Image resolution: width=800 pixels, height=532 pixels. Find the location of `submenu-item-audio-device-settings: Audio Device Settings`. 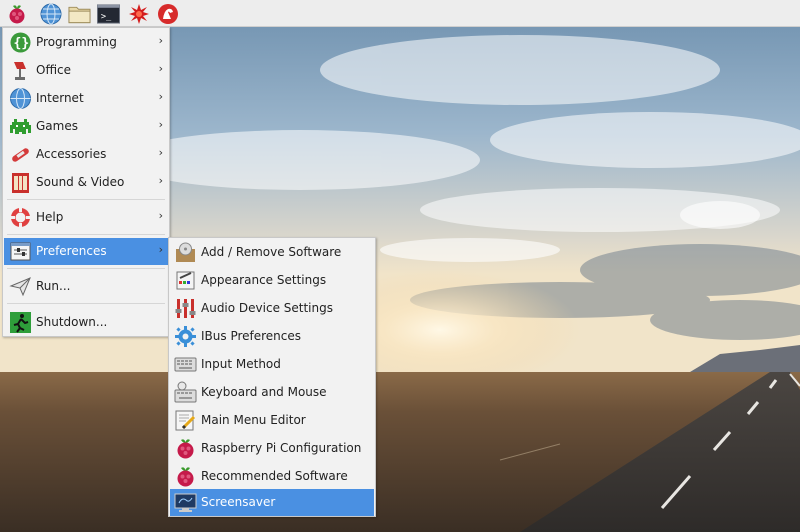

submenu-item-audio-device-settings: Audio Device Settings is located at coordinates (272, 308).